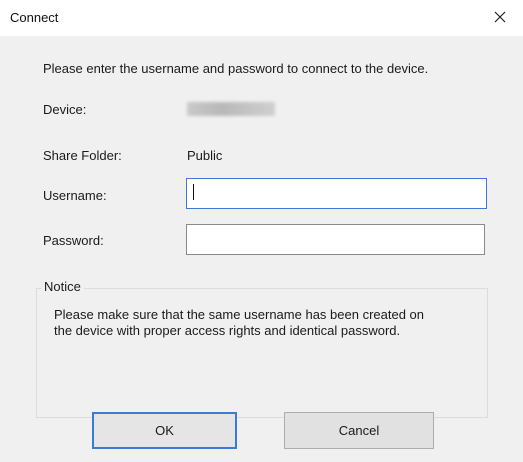 The height and width of the screenshot is (462, 523). I want to click on ok-button: OK, so click(164, 430).